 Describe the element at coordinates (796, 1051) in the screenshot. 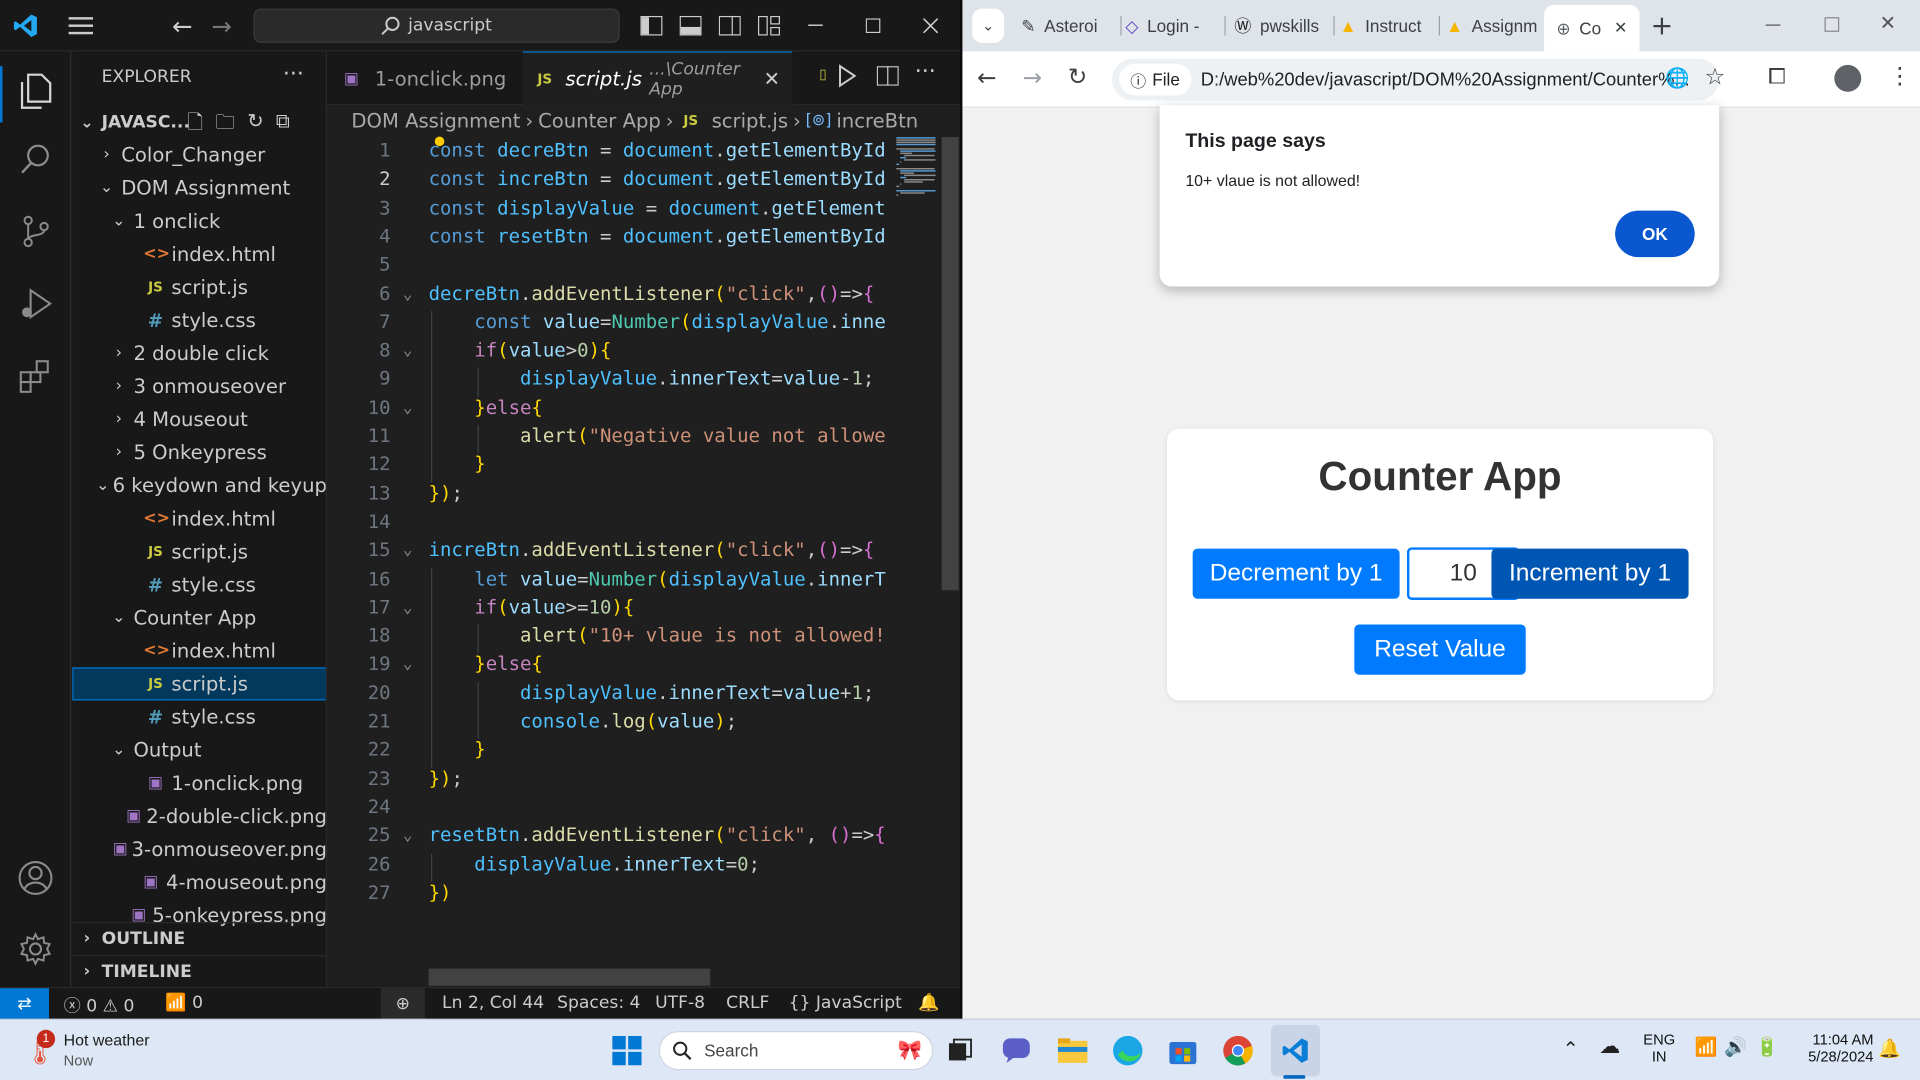

I see `taskbar-search-box: Search 🎀` at that location.